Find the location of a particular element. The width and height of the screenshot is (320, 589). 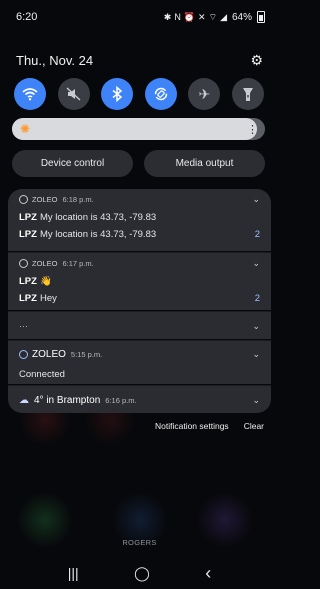

navigation-bar: ||| ◯ ‹ is located at coordinates (139, 573).